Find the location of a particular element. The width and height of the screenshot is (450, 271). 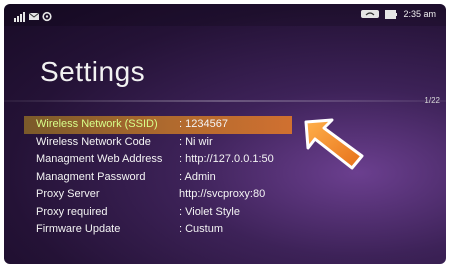

message-icon is located at coordinates (34, 16).